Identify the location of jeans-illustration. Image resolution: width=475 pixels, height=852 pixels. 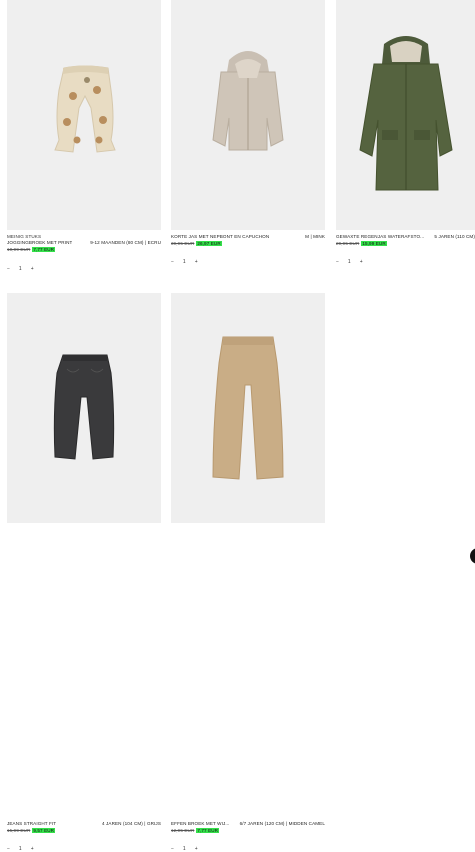
(84, 407).